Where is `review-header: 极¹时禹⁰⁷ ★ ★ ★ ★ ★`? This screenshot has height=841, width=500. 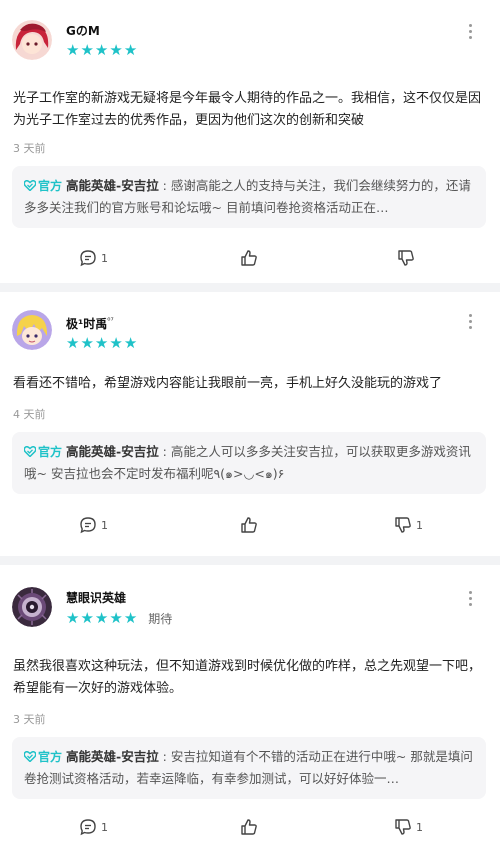 review-header: 极¹时禹⁰⁷ ★ ★ ★ ★ ★ is located at coordinates (249, 330).